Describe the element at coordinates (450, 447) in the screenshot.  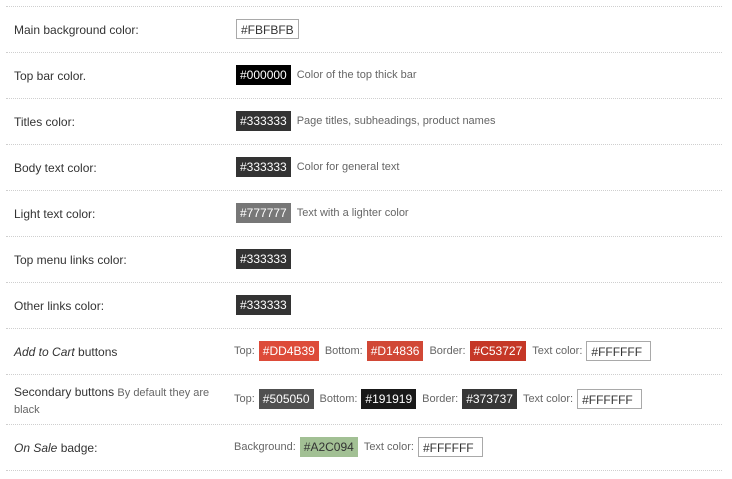
I see `color-input-sale-text: #FFFFFF` at that location.